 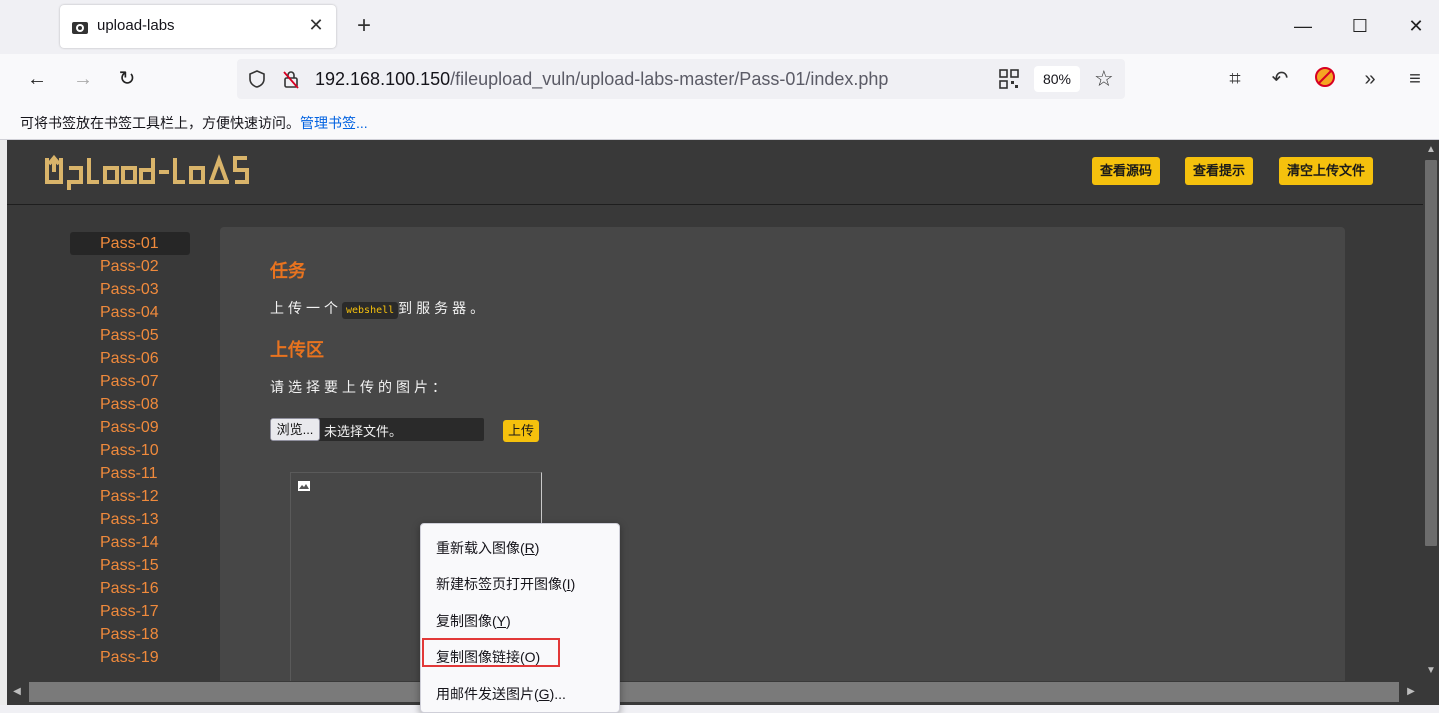 I want to click on insecure-lock-icon, so click(x=291, y=79).